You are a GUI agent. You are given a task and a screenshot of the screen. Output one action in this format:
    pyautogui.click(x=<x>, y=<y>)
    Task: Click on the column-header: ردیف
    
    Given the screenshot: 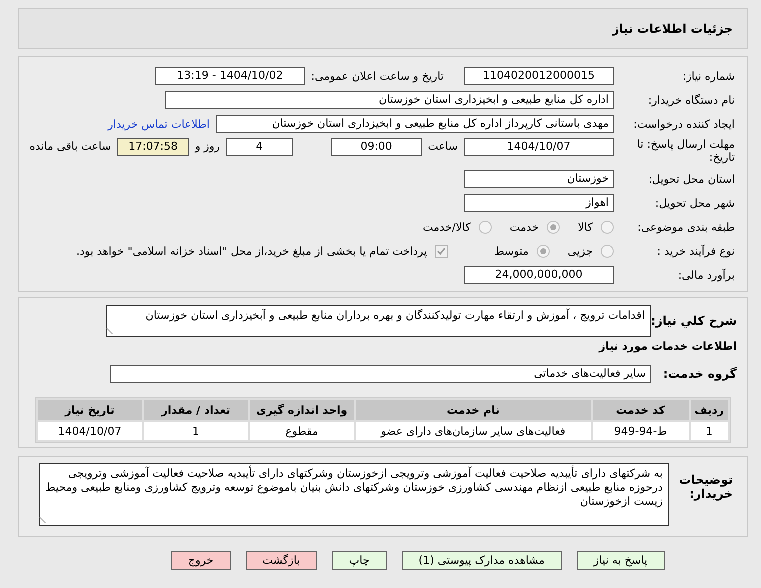 What is the action you would take?
    pyautogui.click(x=709, y=410)
    